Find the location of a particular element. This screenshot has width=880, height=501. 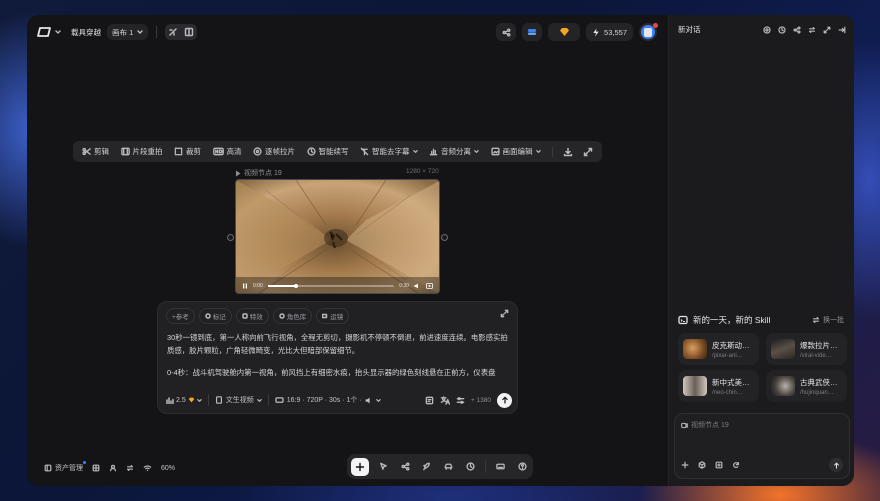

connect-tool is located at coordinates (405, 467).